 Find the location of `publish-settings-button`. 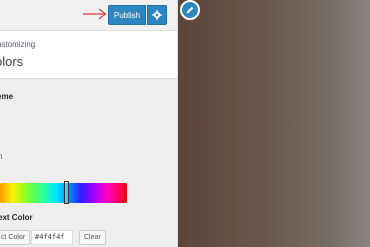

publish-settings-button is located at coordinates (157, 15).